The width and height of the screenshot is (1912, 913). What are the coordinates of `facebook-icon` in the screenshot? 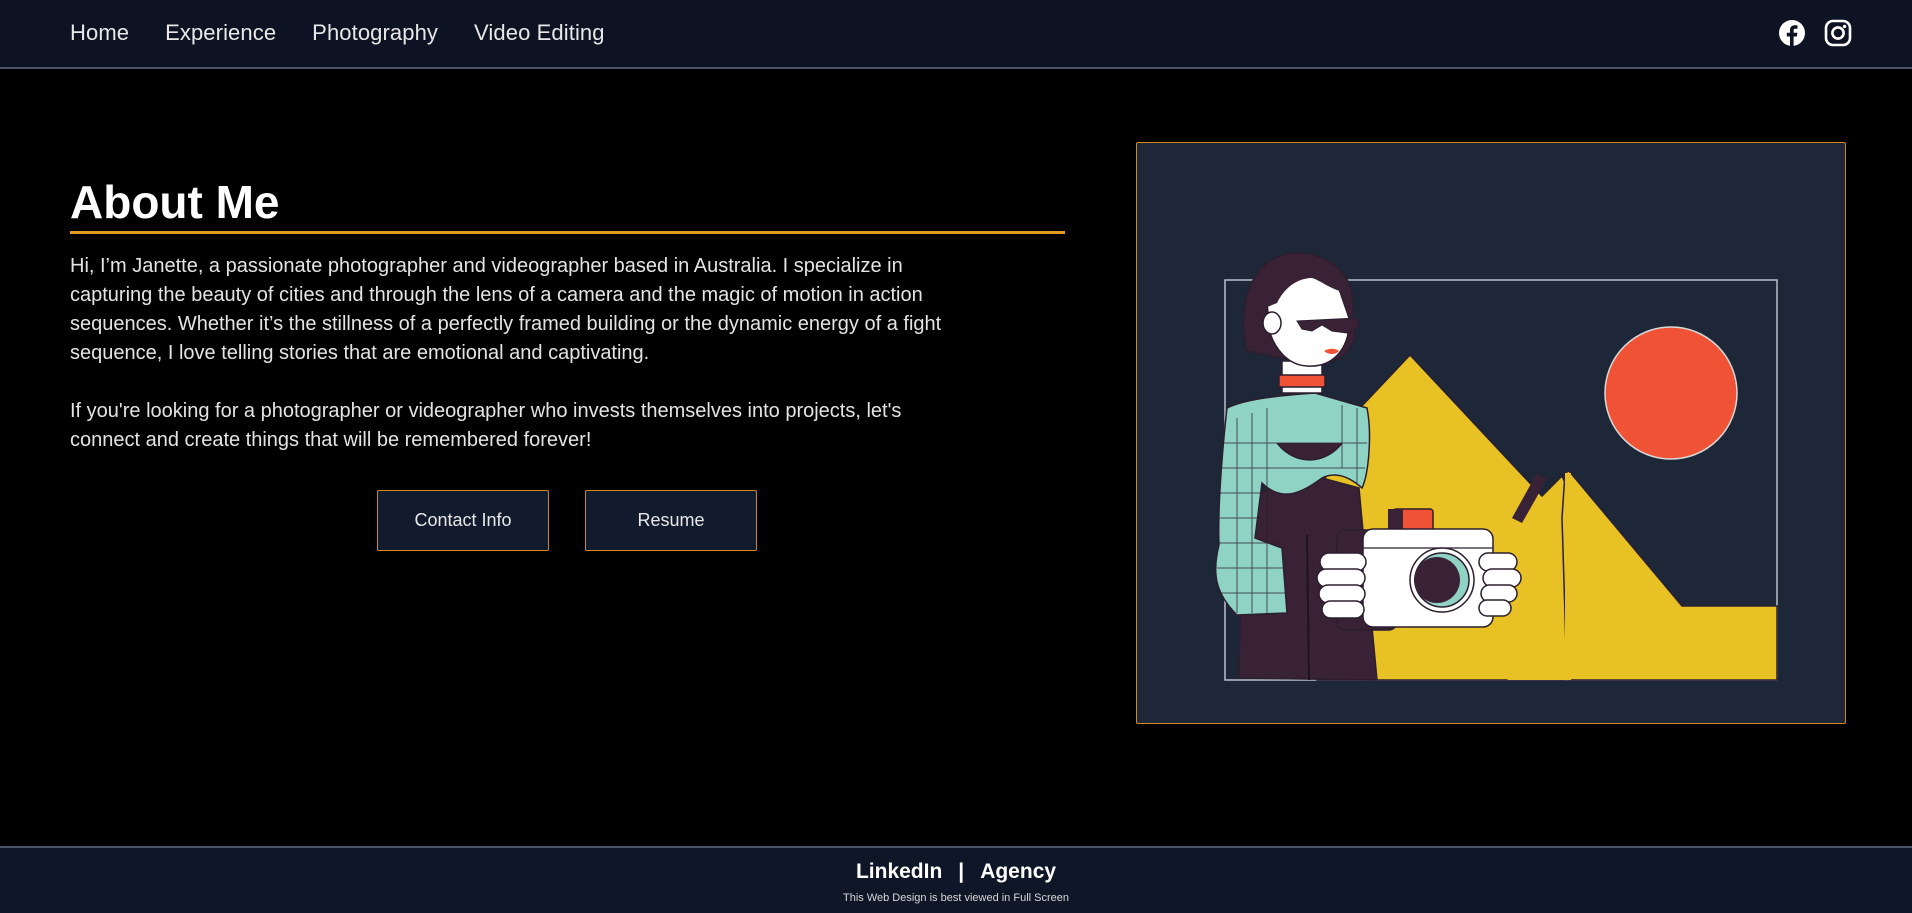 It's located at (1792, 33).